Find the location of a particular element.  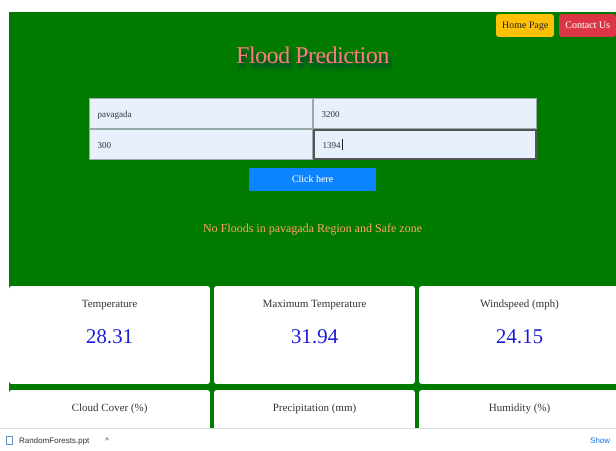

input-field: 1394 is located at coordinates (424, 144).